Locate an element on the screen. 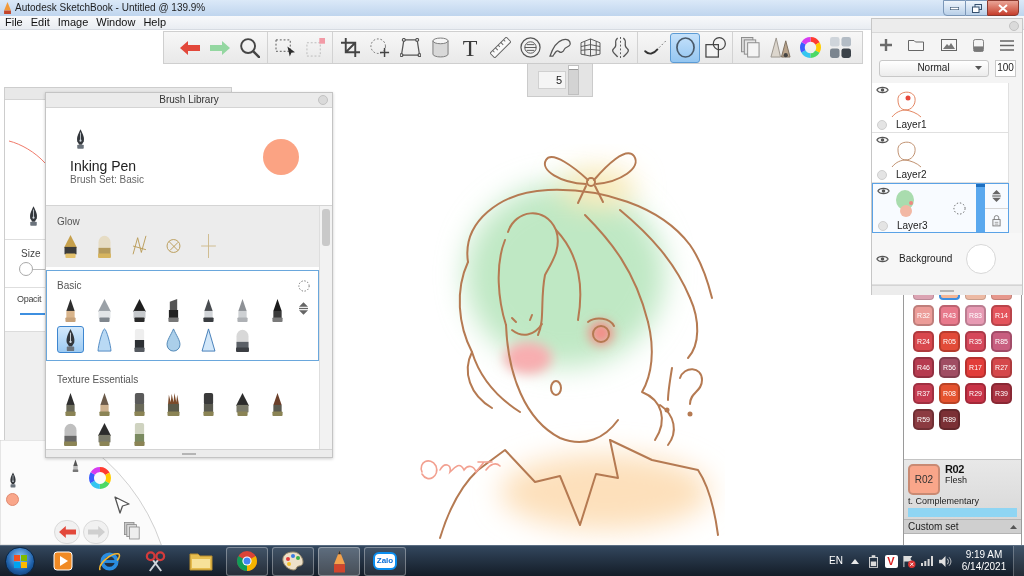 The width and height of the screenshot is (1024, 576). menu-item: Window is located at coordinates (116, 22).